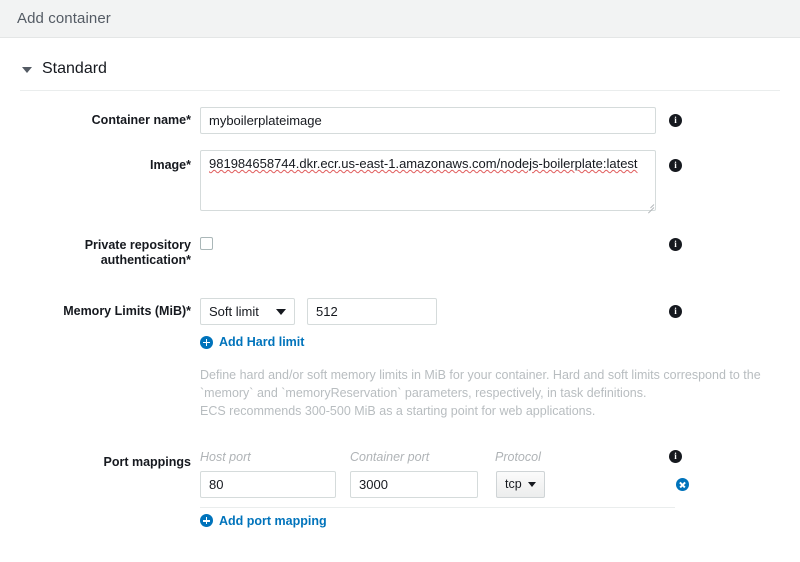  I want to click on memory-limit-value-input, so click(372, 311).